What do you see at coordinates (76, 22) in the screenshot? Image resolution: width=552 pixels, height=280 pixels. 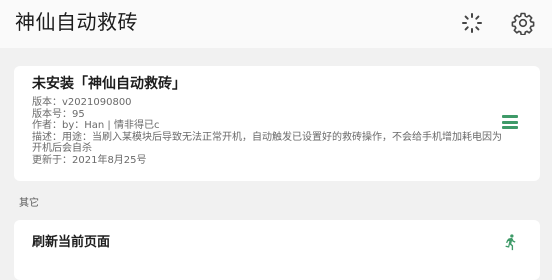 I see `app-title: 神仙自动救砖` at bounding box center [76, 22].